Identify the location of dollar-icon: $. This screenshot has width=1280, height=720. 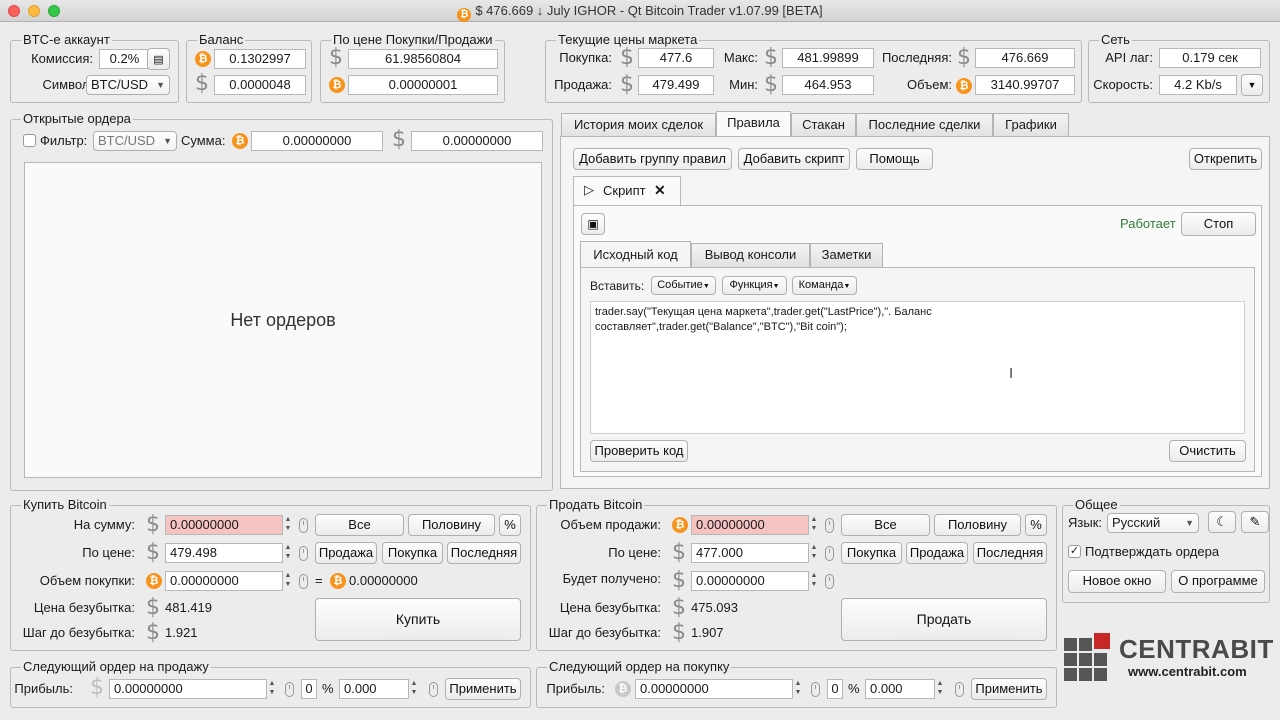
(679, 580).